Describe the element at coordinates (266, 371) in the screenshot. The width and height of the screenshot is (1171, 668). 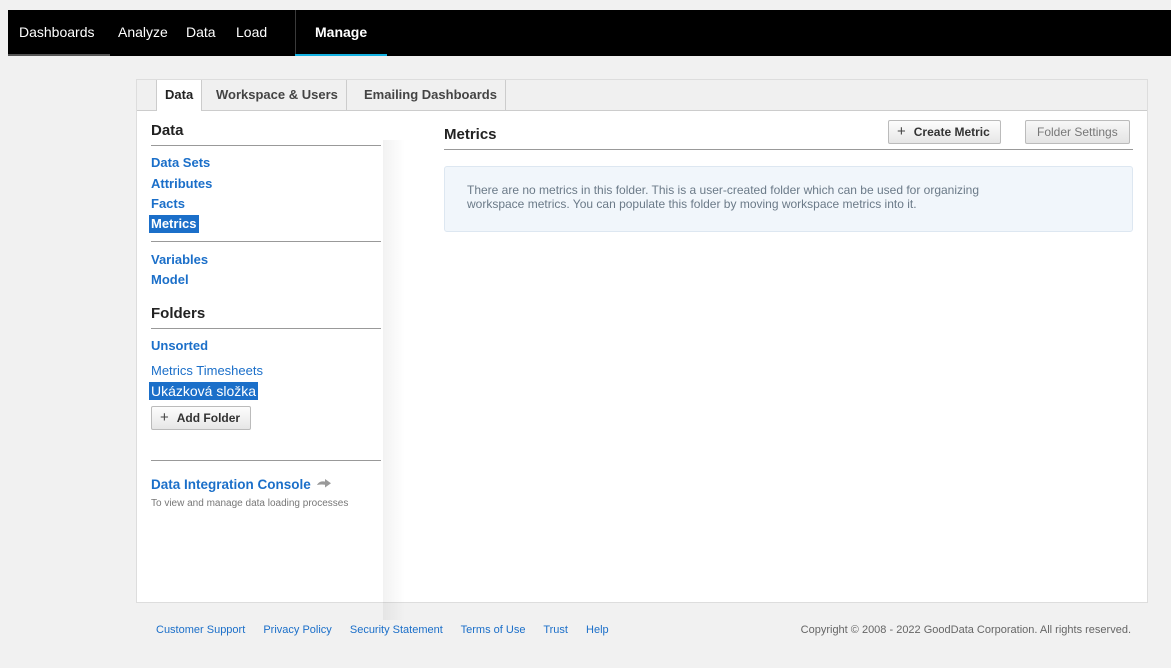
I see `folder-metrics-timesheets: Metrics Timesheets` at that location.